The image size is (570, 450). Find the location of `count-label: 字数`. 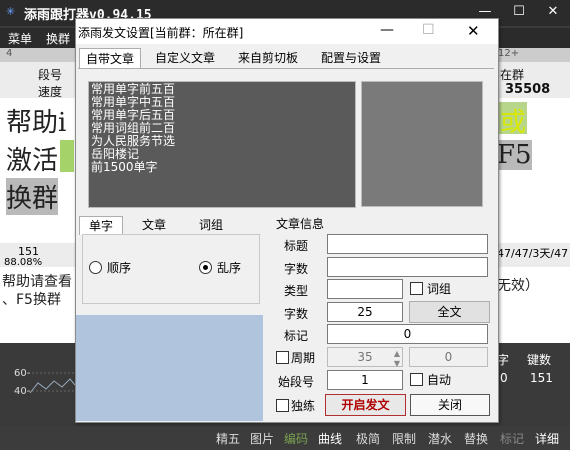

count-label: 字数 is located at coordinates (296, 269).